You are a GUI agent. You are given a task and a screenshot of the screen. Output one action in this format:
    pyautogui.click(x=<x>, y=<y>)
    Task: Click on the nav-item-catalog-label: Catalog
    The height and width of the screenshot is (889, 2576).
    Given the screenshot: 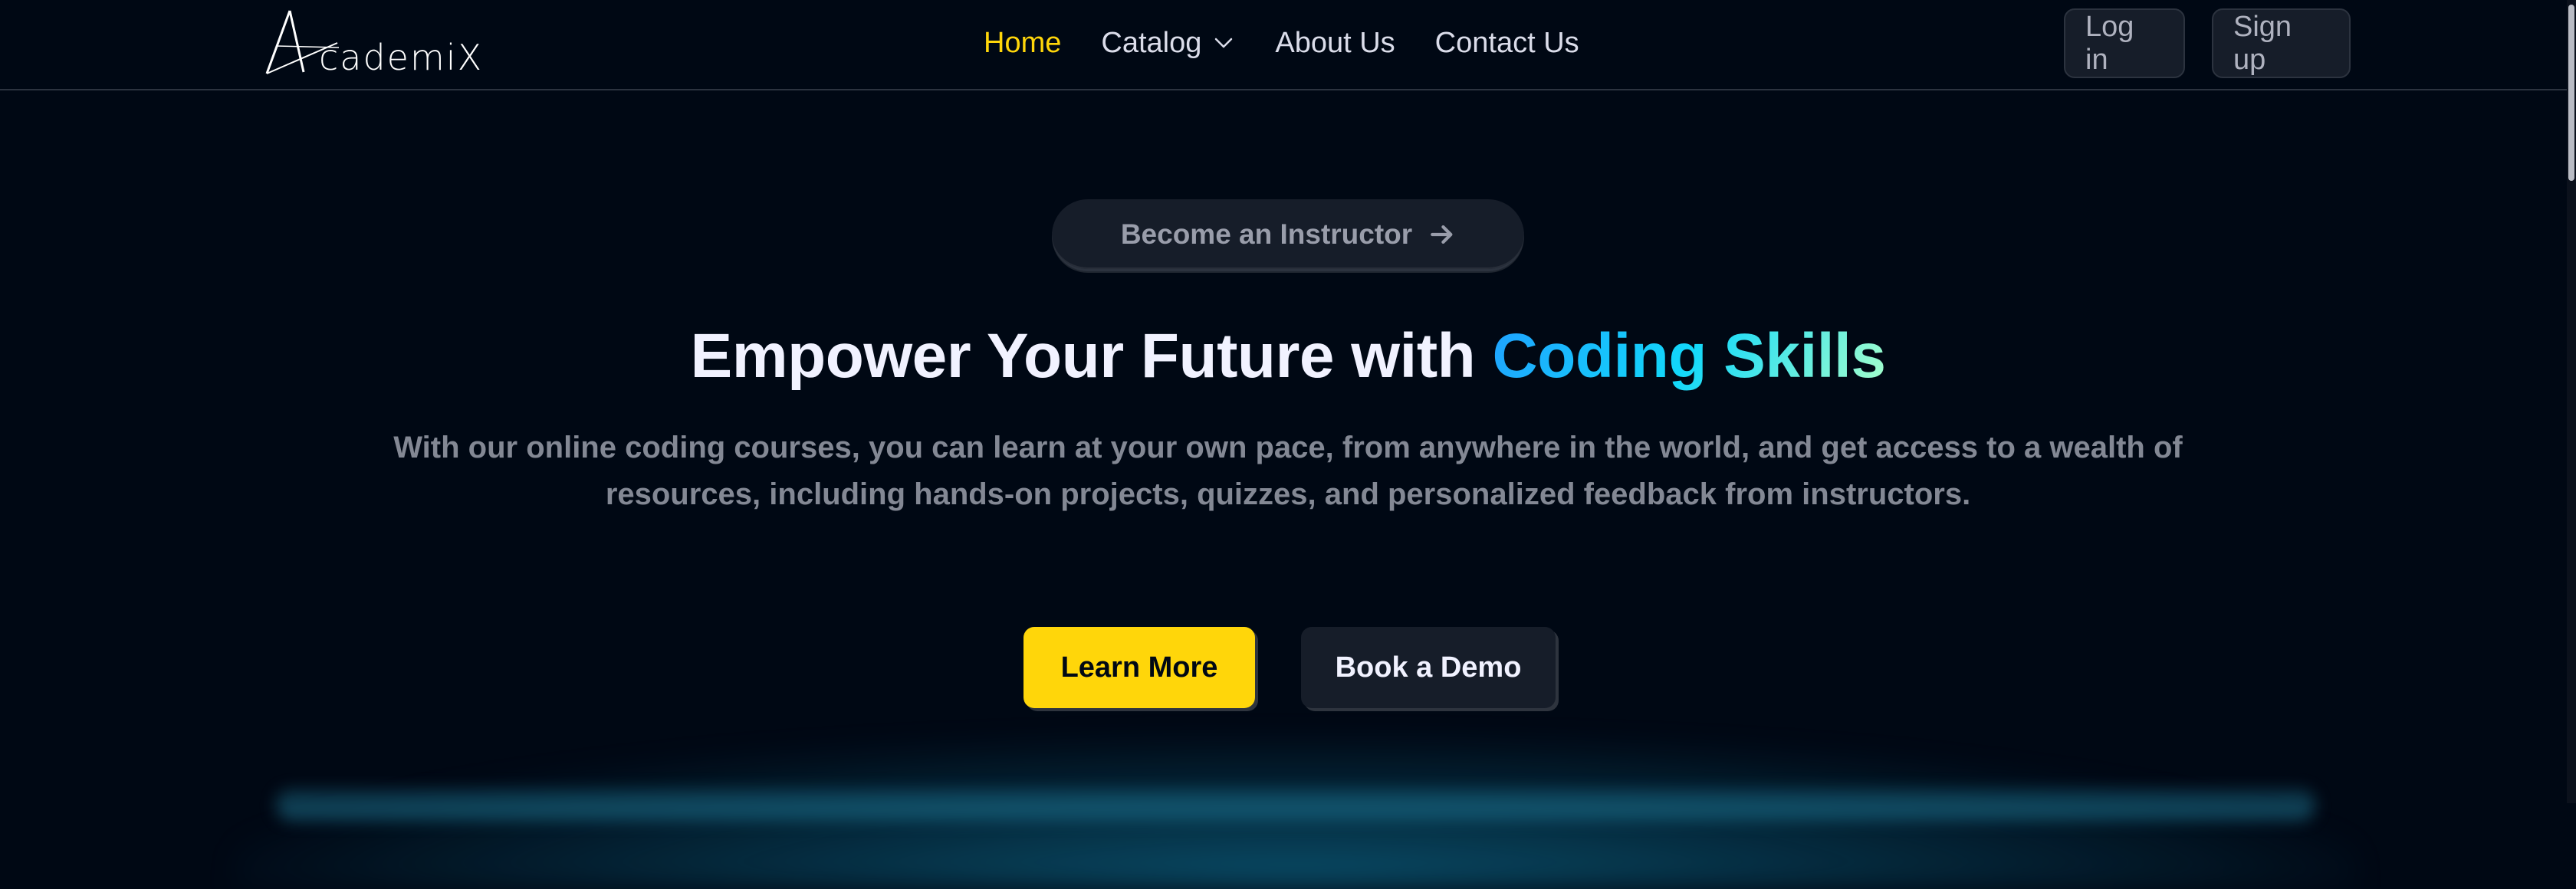 What is the action you would take?
    pyautogui.click(x=1152, y=42)
    